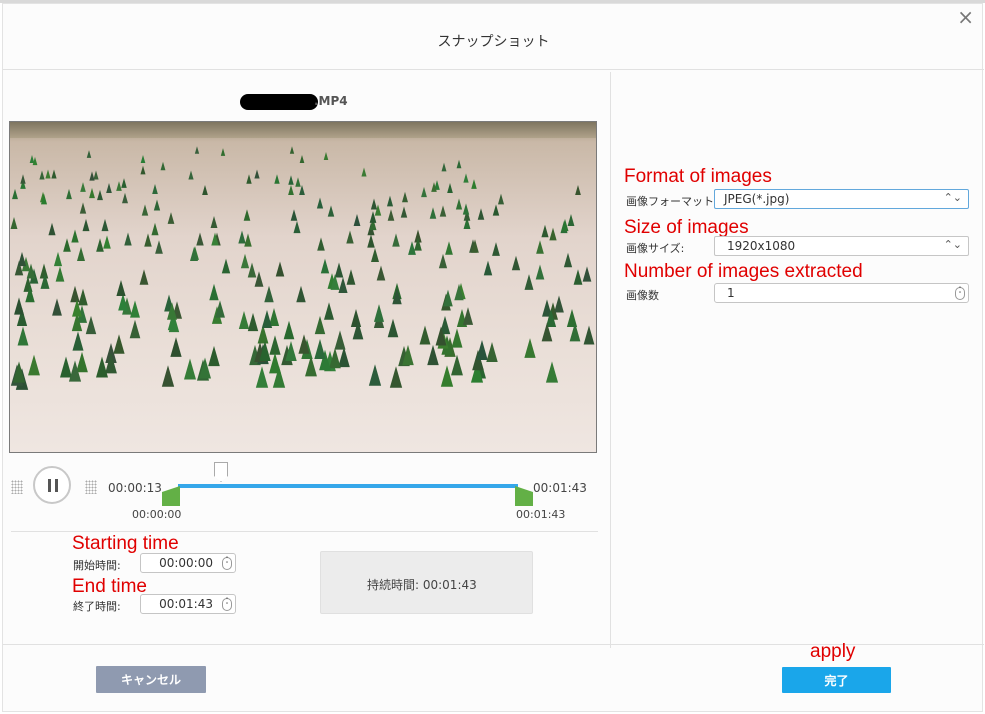  What do you see at coordinates (188, 604) in the screenshot?
I see `end-time-input: 00:01:43 ˄ ˅` at bounding box center [188, 604].